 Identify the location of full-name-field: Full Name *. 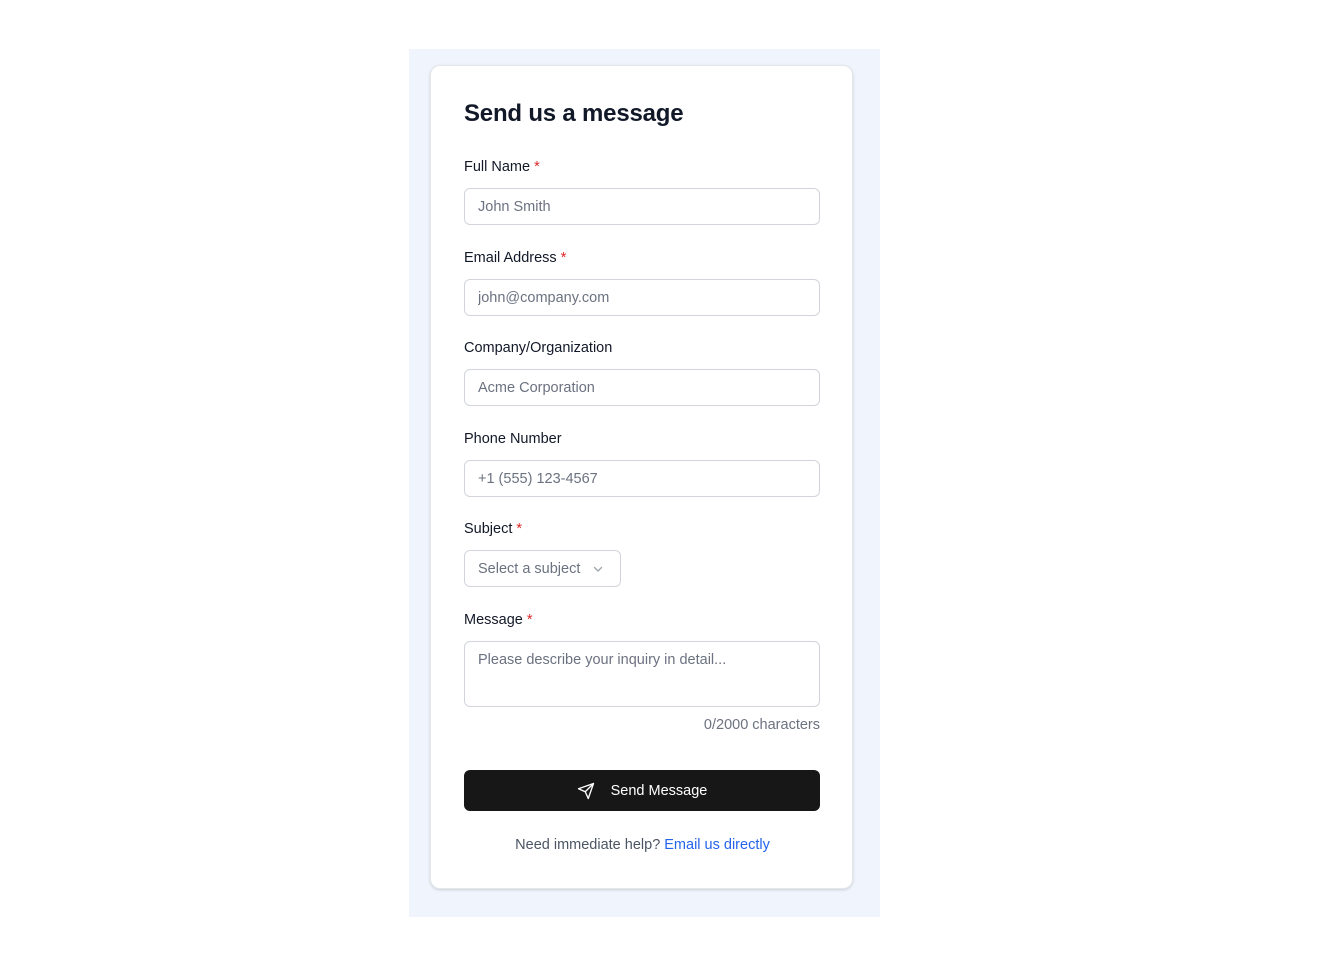
(642, 191).